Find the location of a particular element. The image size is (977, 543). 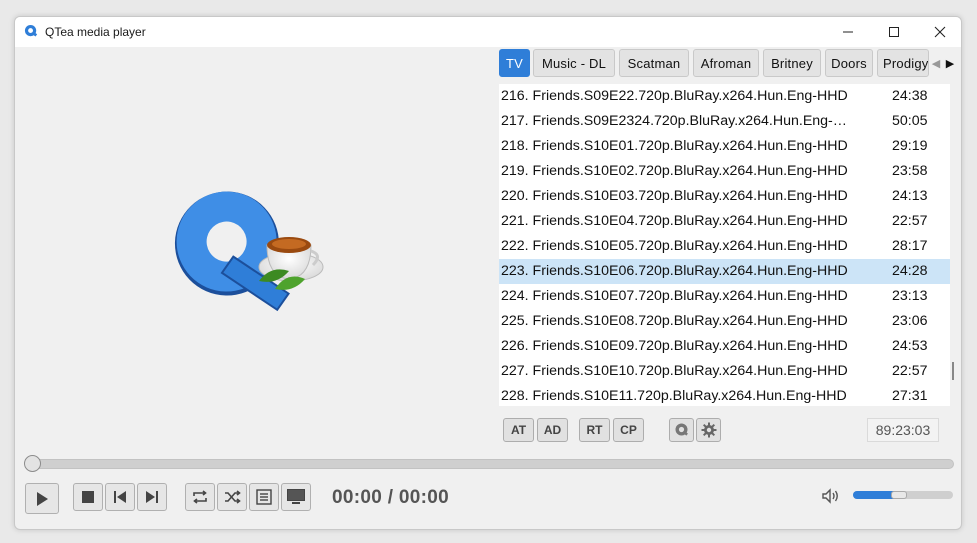

volume-handle is located at coordinates (899, 495).